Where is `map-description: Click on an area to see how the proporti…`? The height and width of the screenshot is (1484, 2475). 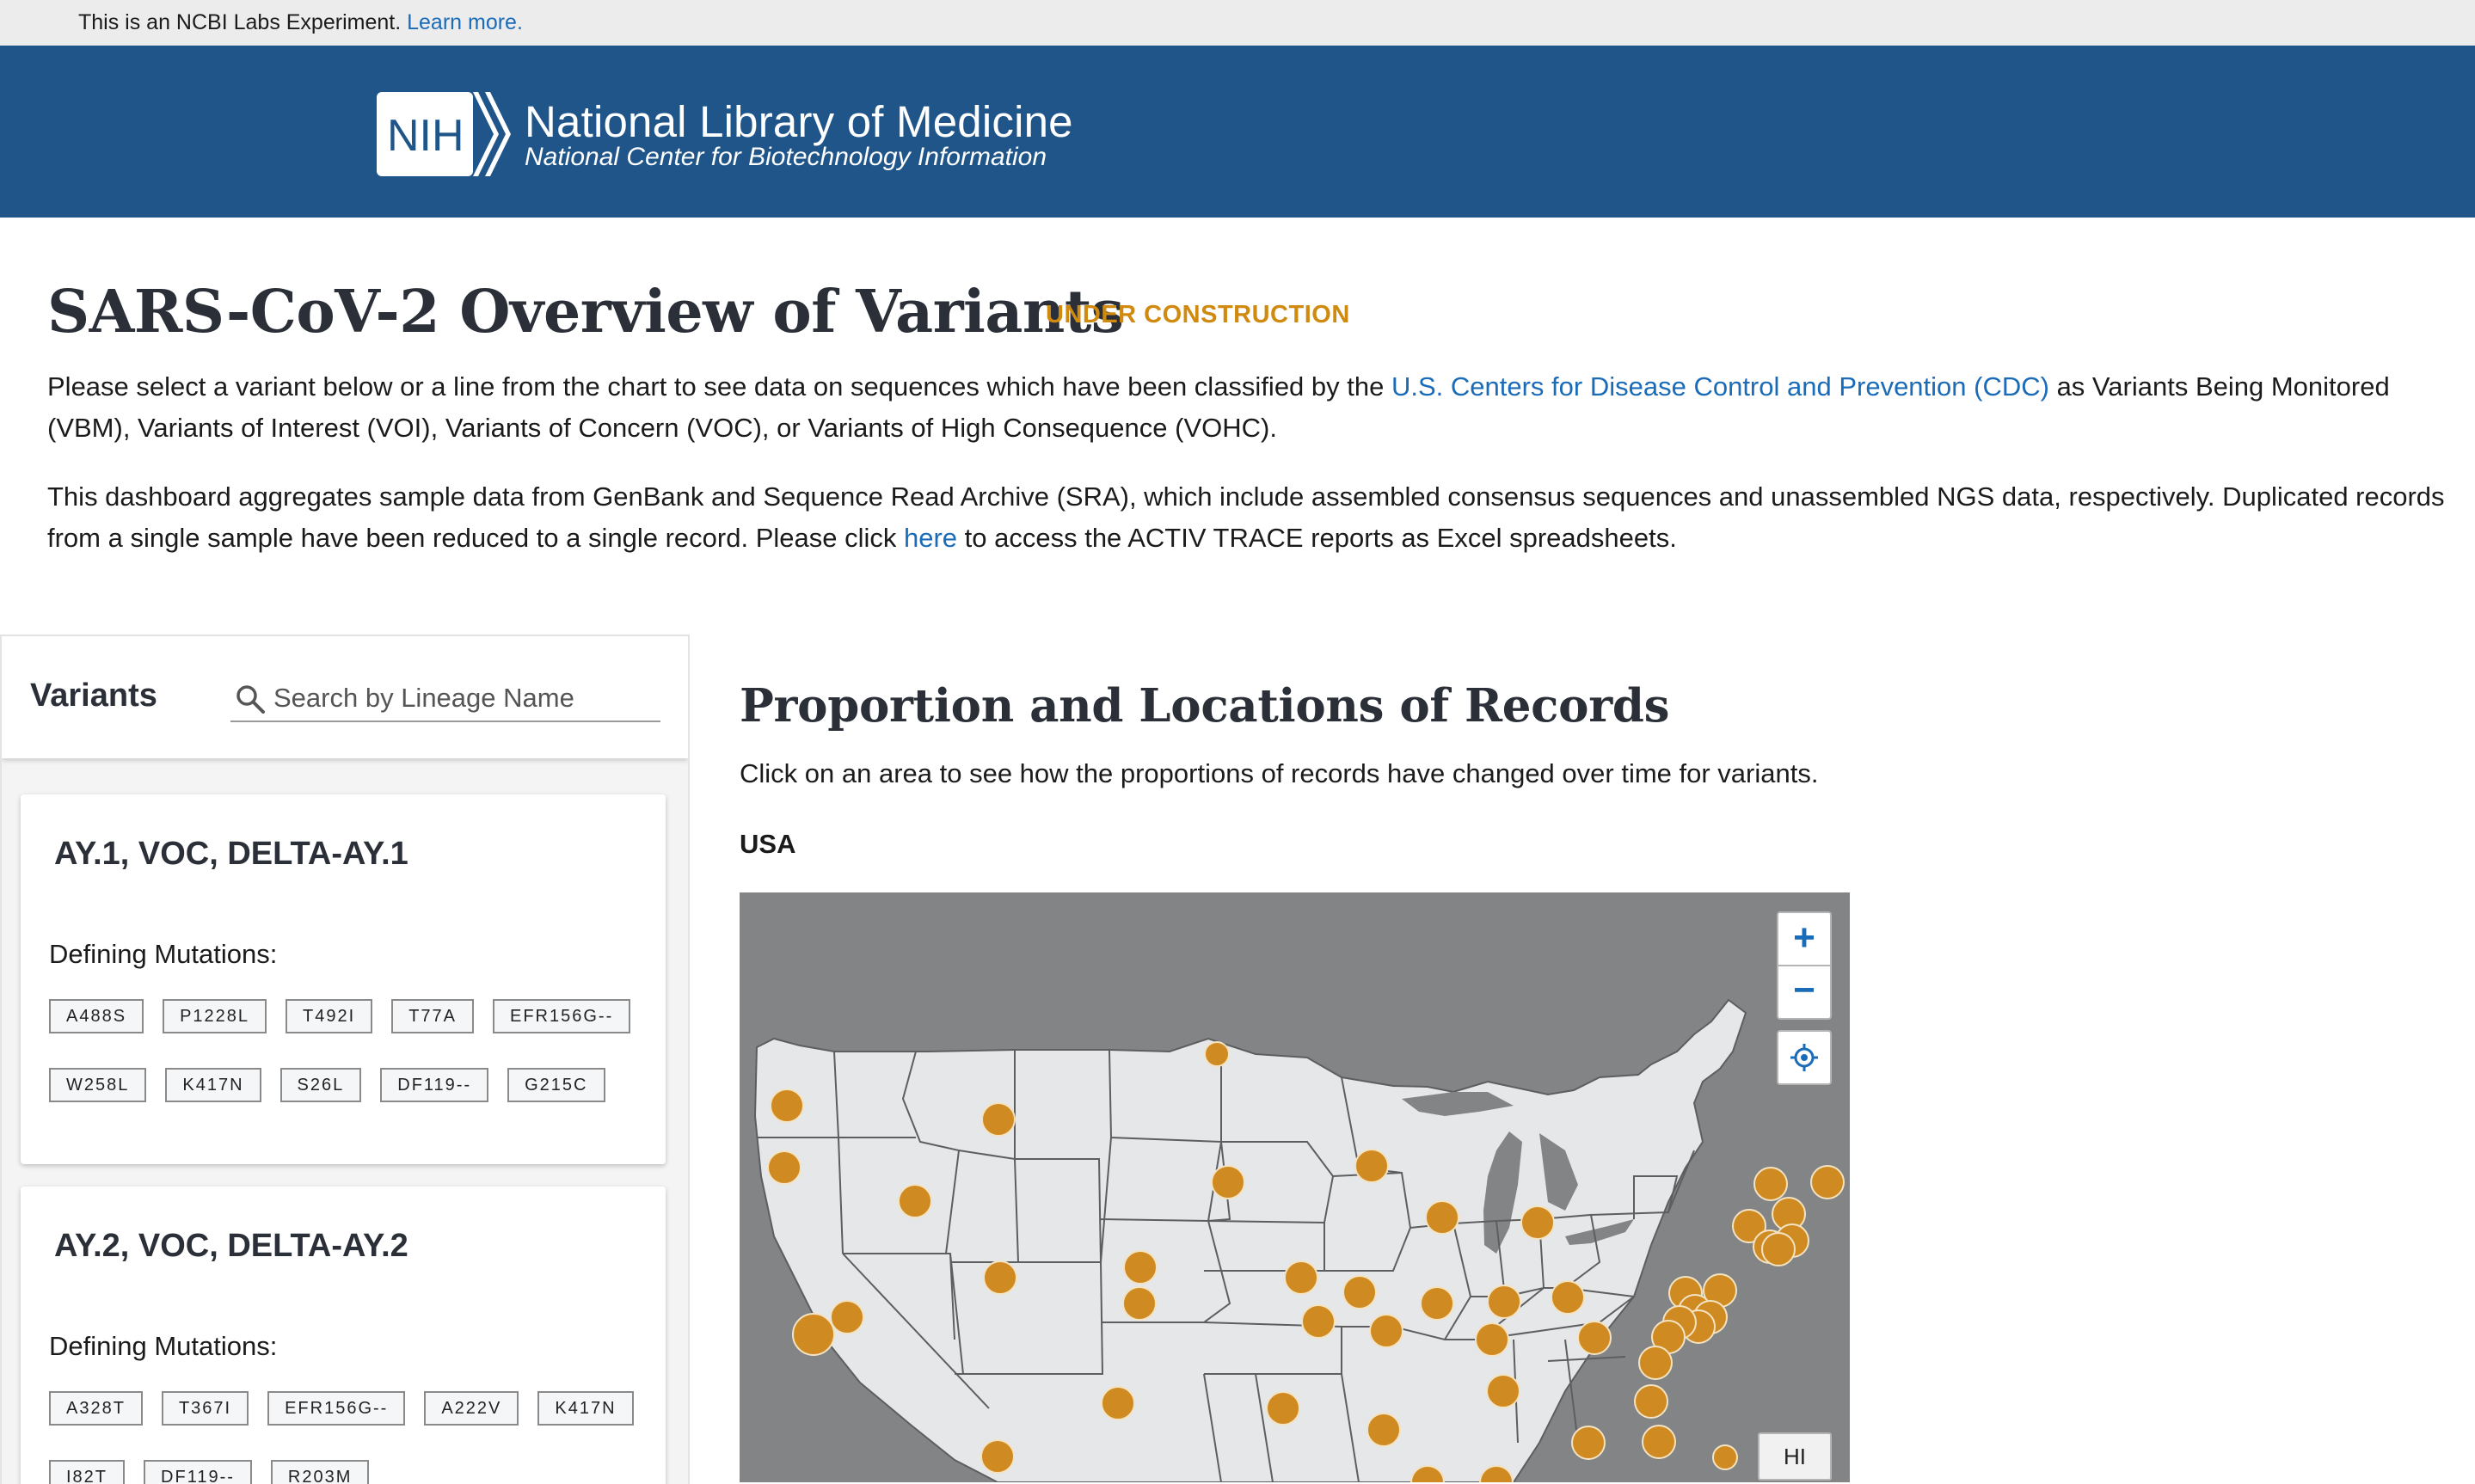 map-description: Click on an area to see how the proporti… is located at coordinates (1279, 773).